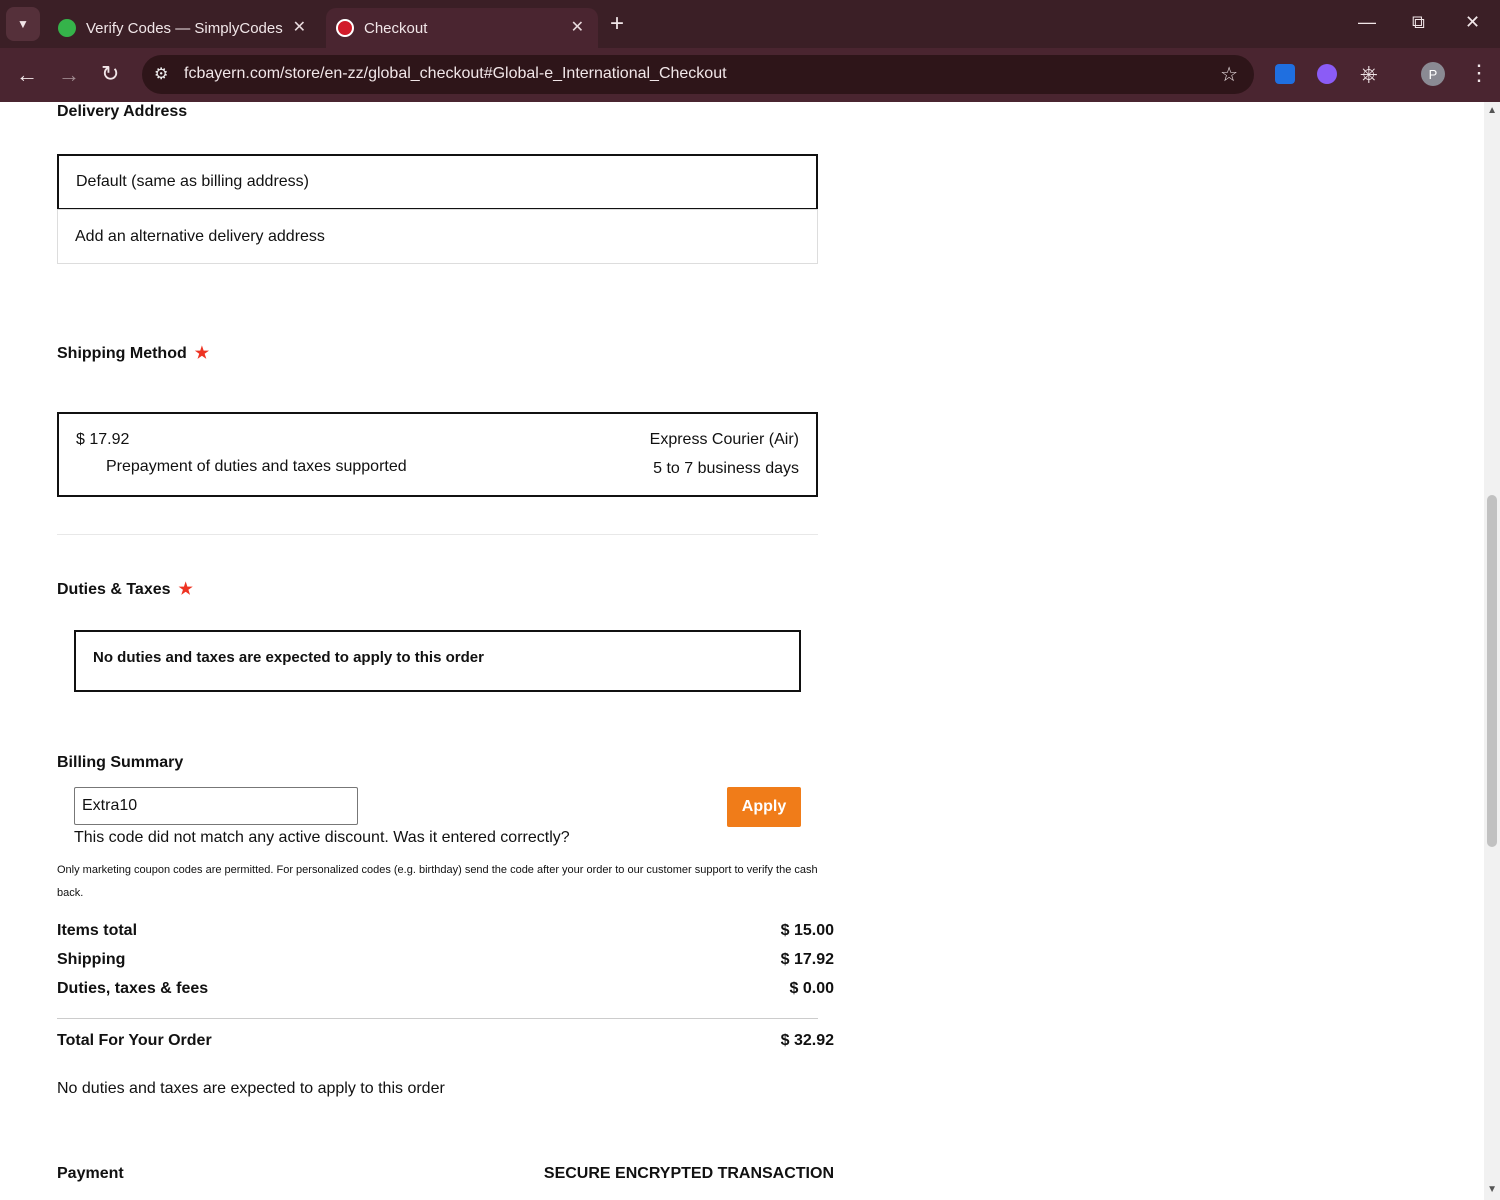 This screenshot has width=1500, height=1200. Describe the element at coordinates (122, 353) in the screenshot. I see `heading-text: Shipping Method` at that location.